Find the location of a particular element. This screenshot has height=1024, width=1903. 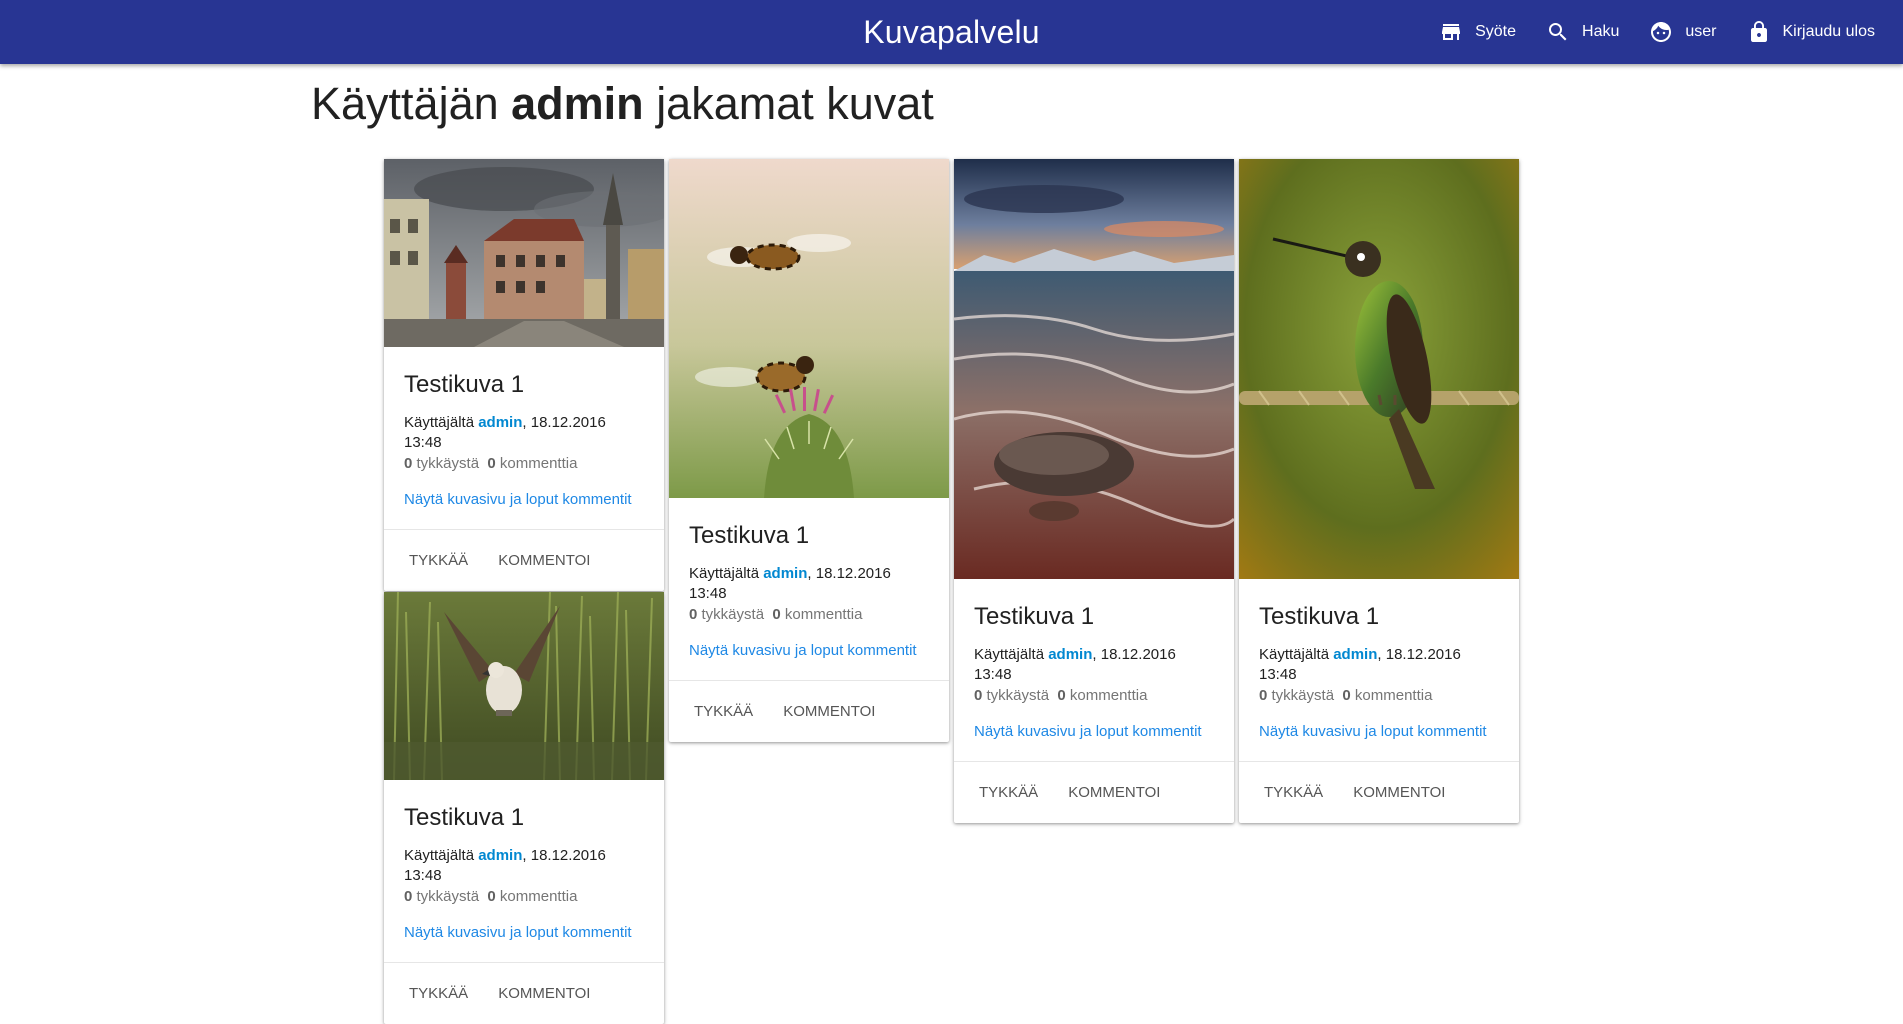

nav-feed-link: Syöte is located at coordinates (1477, 32).